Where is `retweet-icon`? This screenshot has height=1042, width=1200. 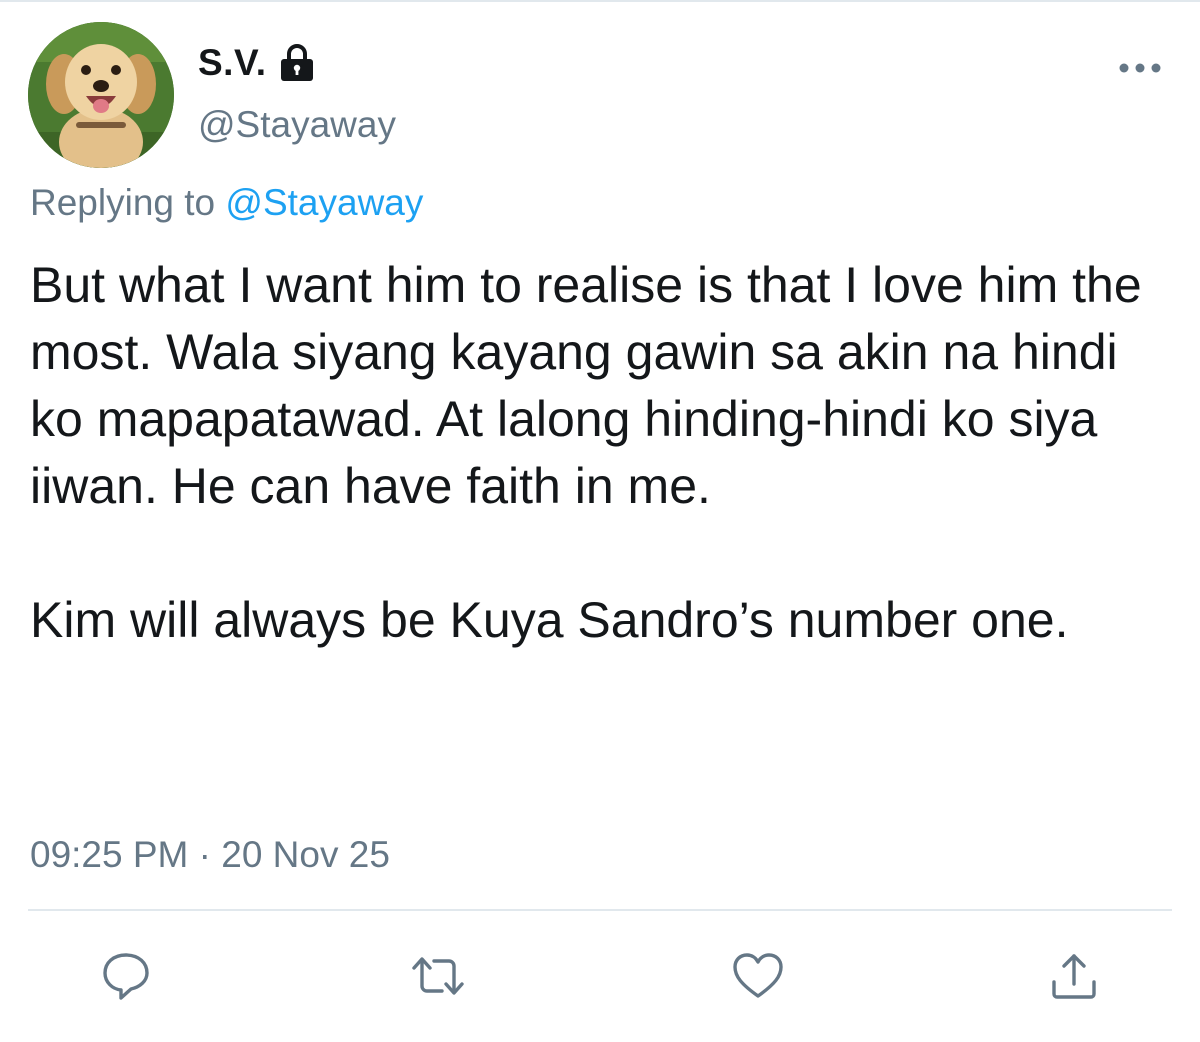
retweet-icon is located at coordinates (438, 978).